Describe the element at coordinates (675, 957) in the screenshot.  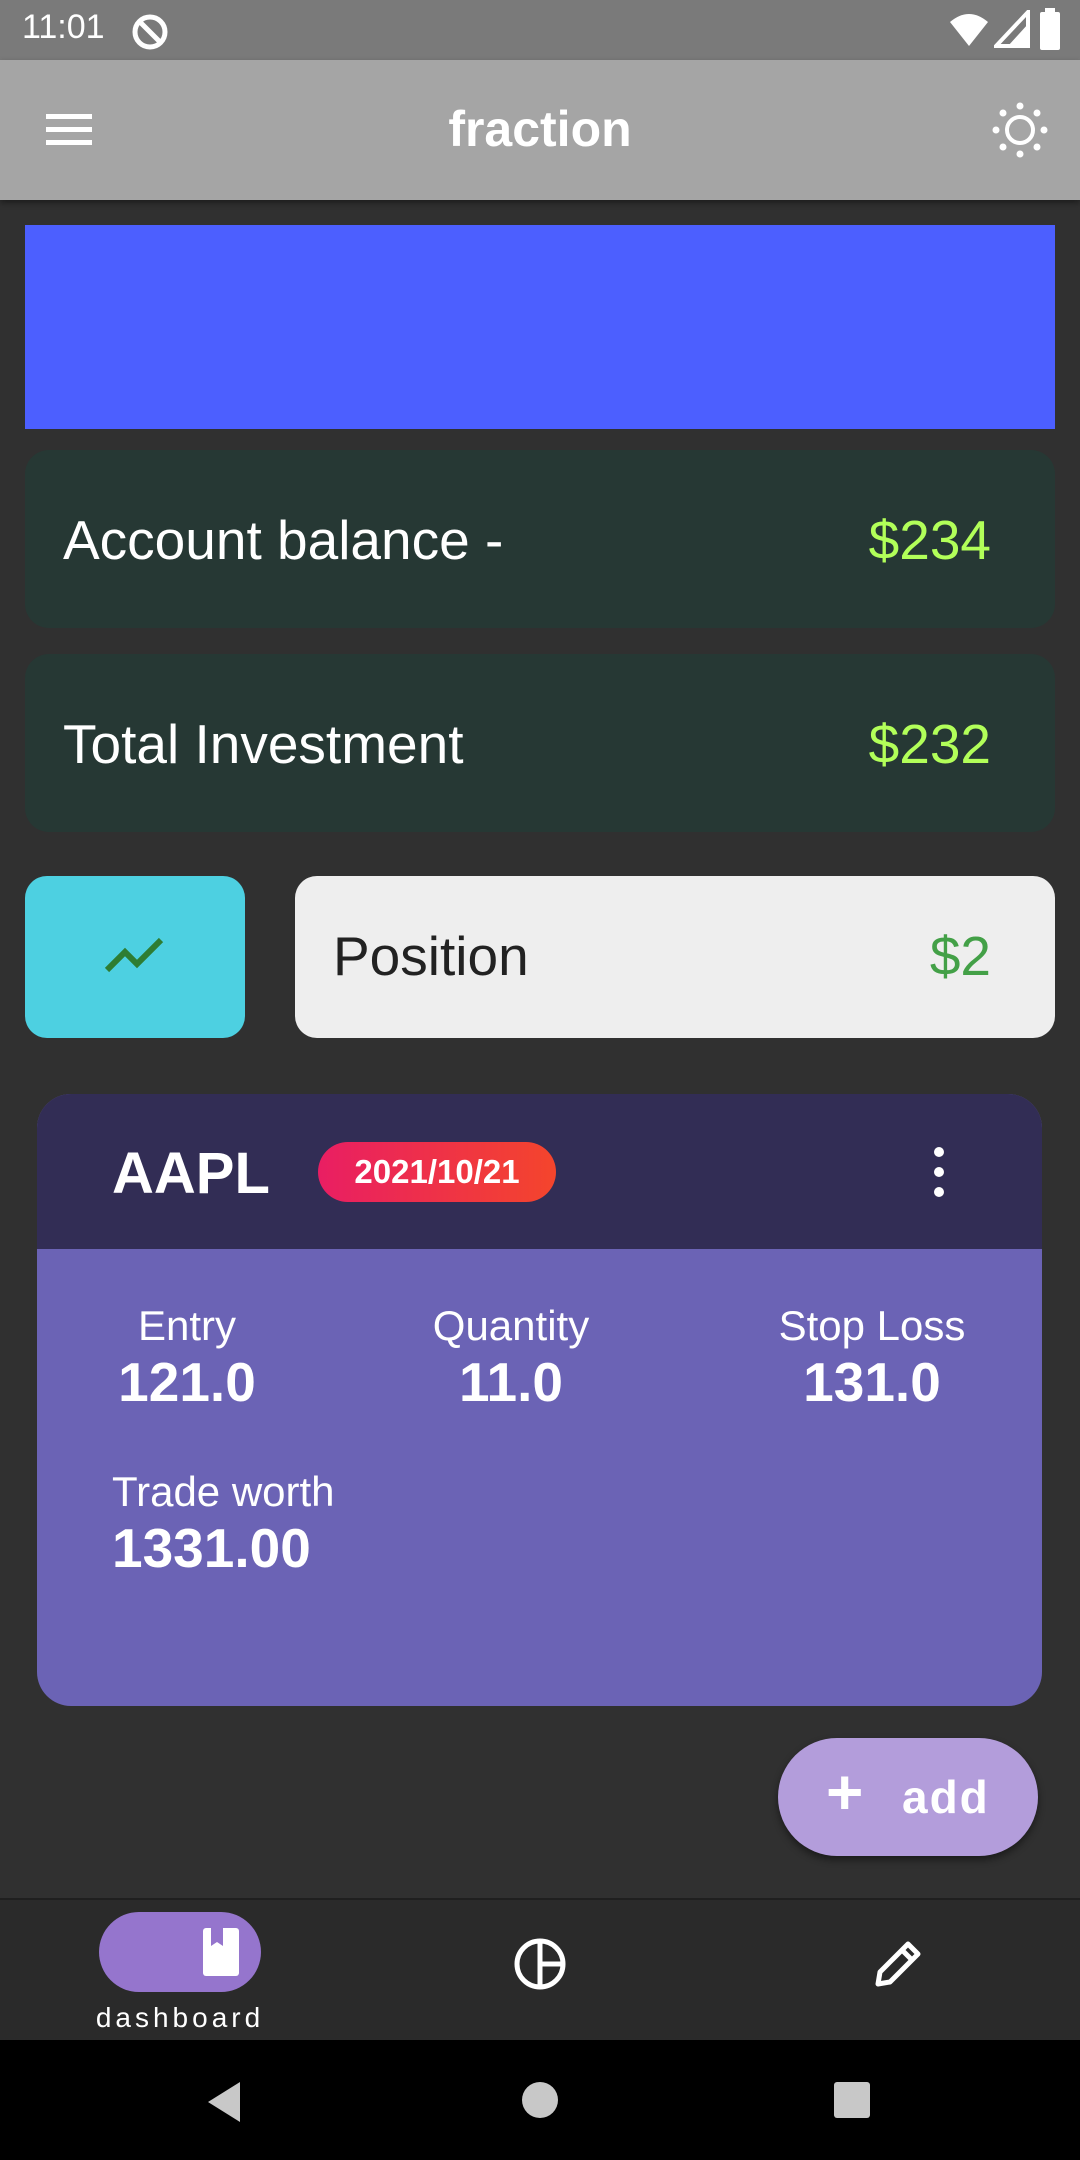
I see `position-card: Position $2` at that location.